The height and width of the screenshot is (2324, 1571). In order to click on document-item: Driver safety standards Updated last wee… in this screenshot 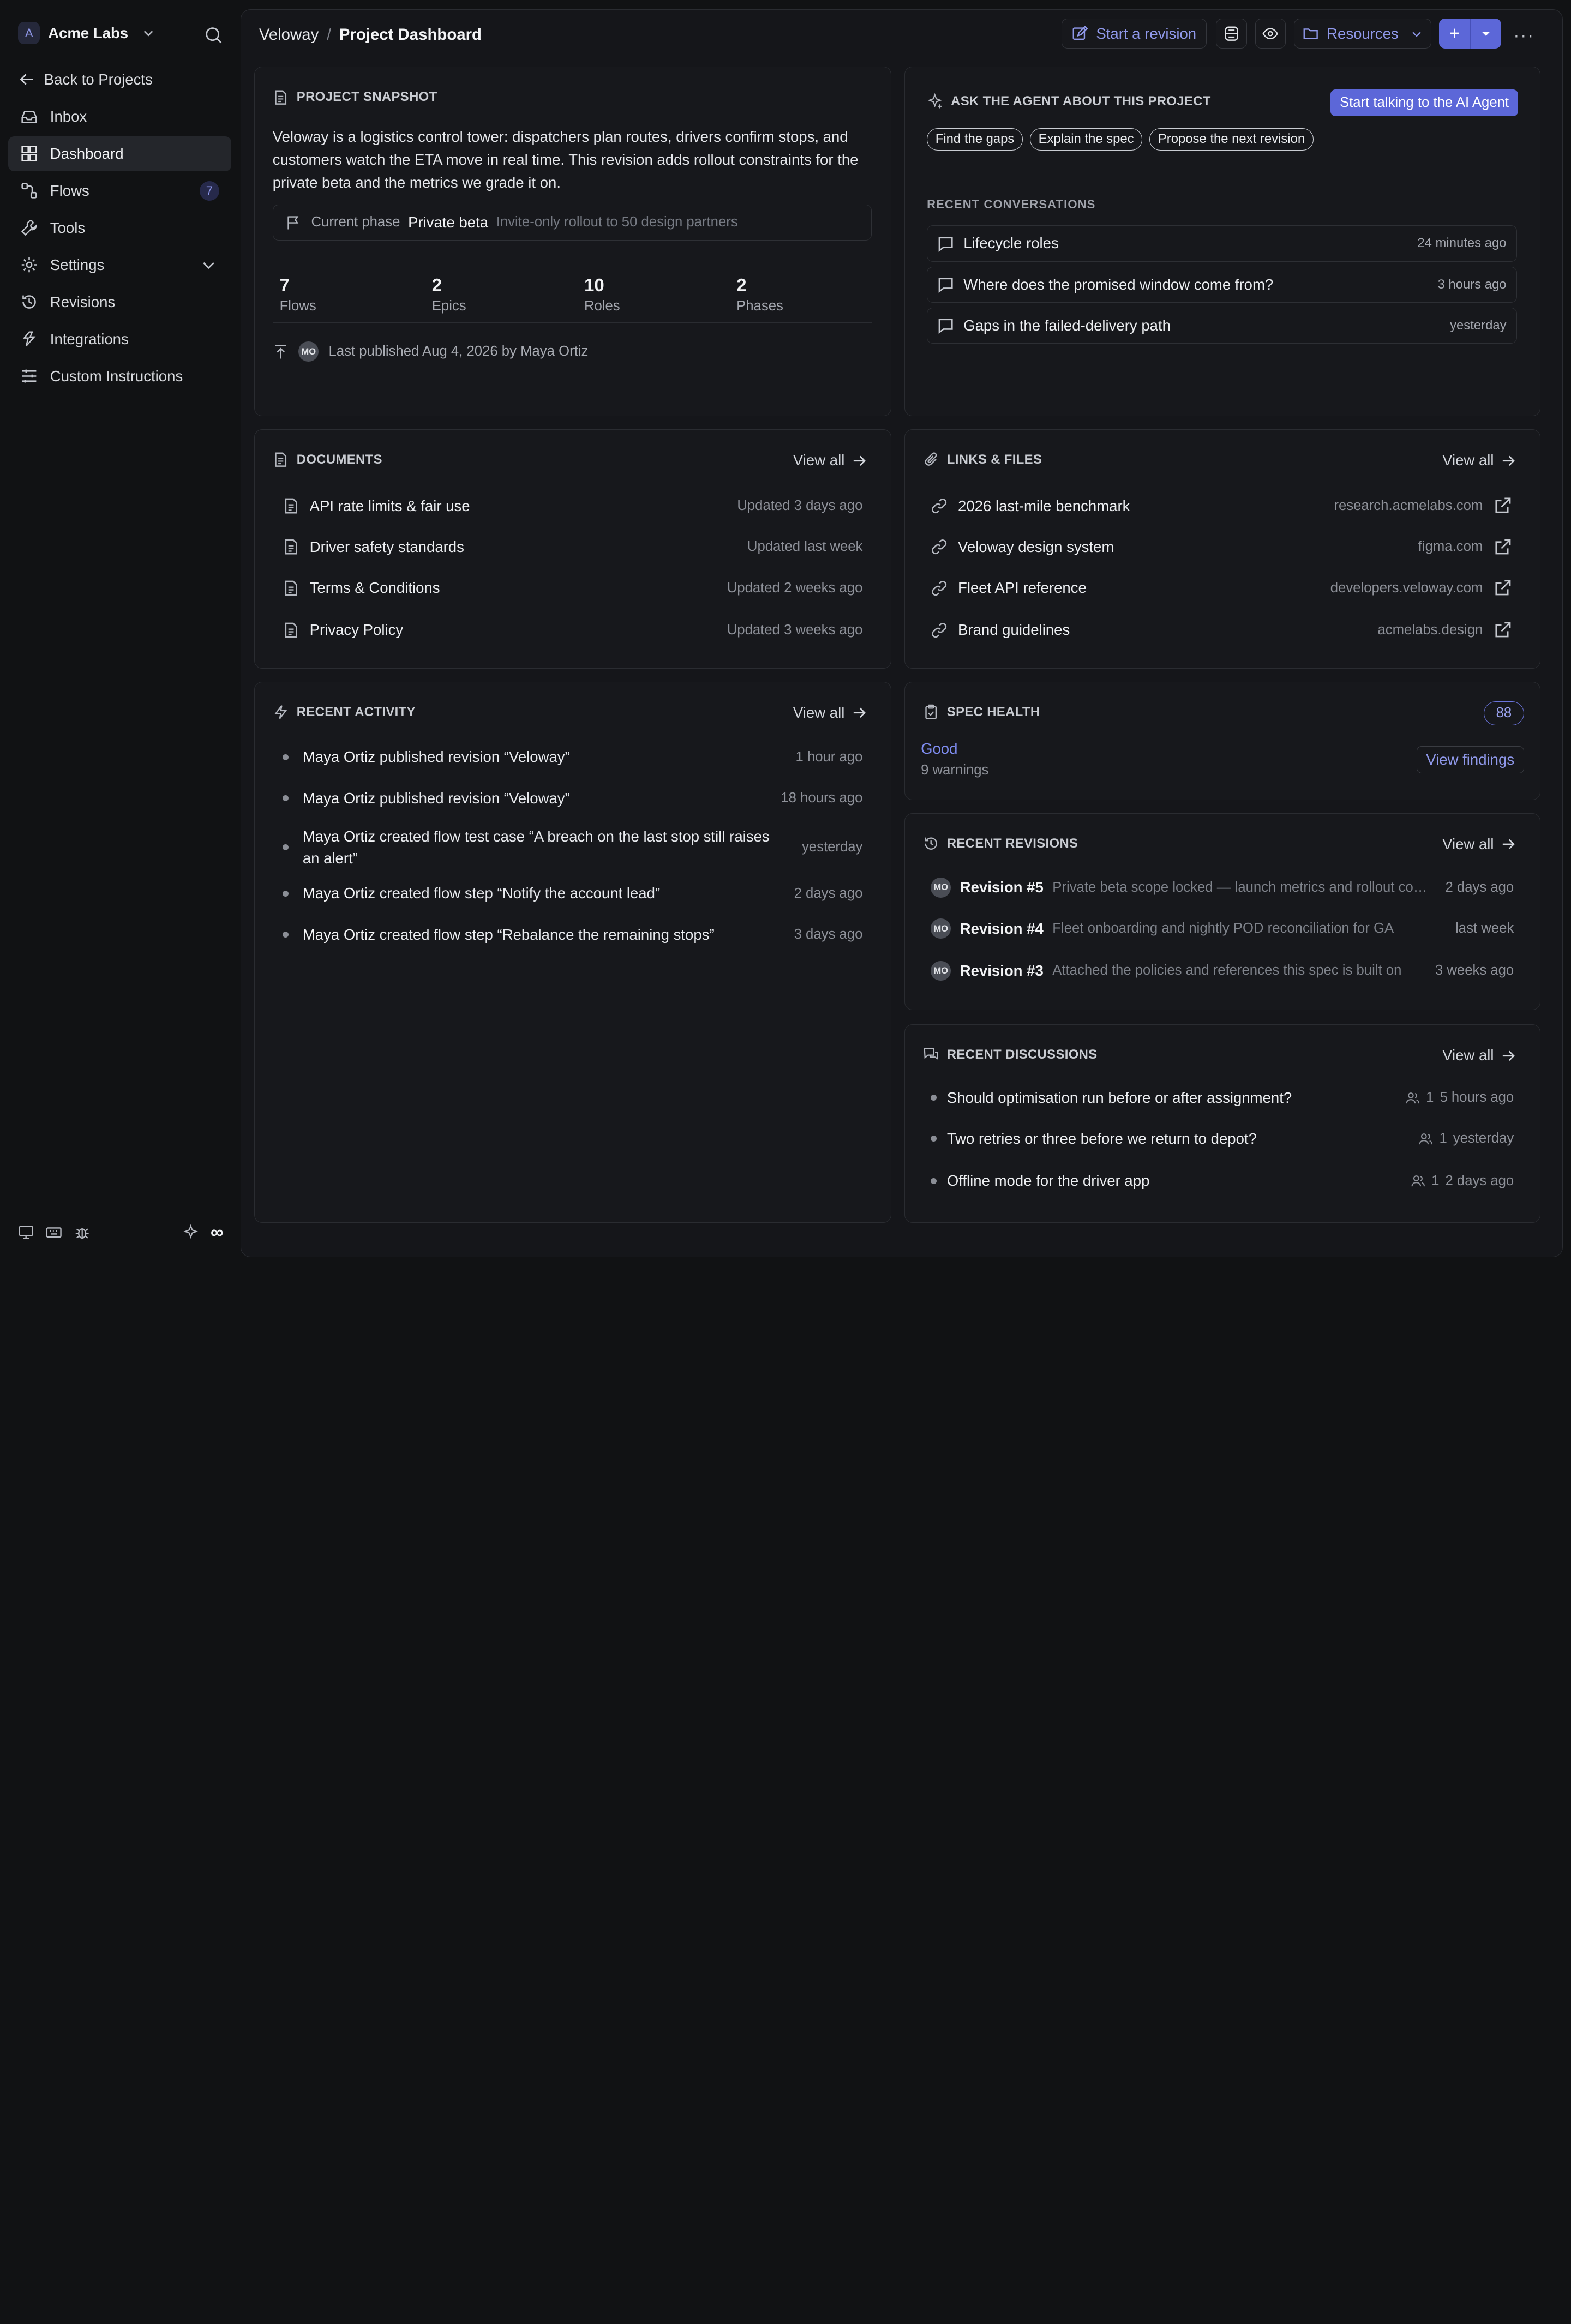, I will do `click(572, 547)`.